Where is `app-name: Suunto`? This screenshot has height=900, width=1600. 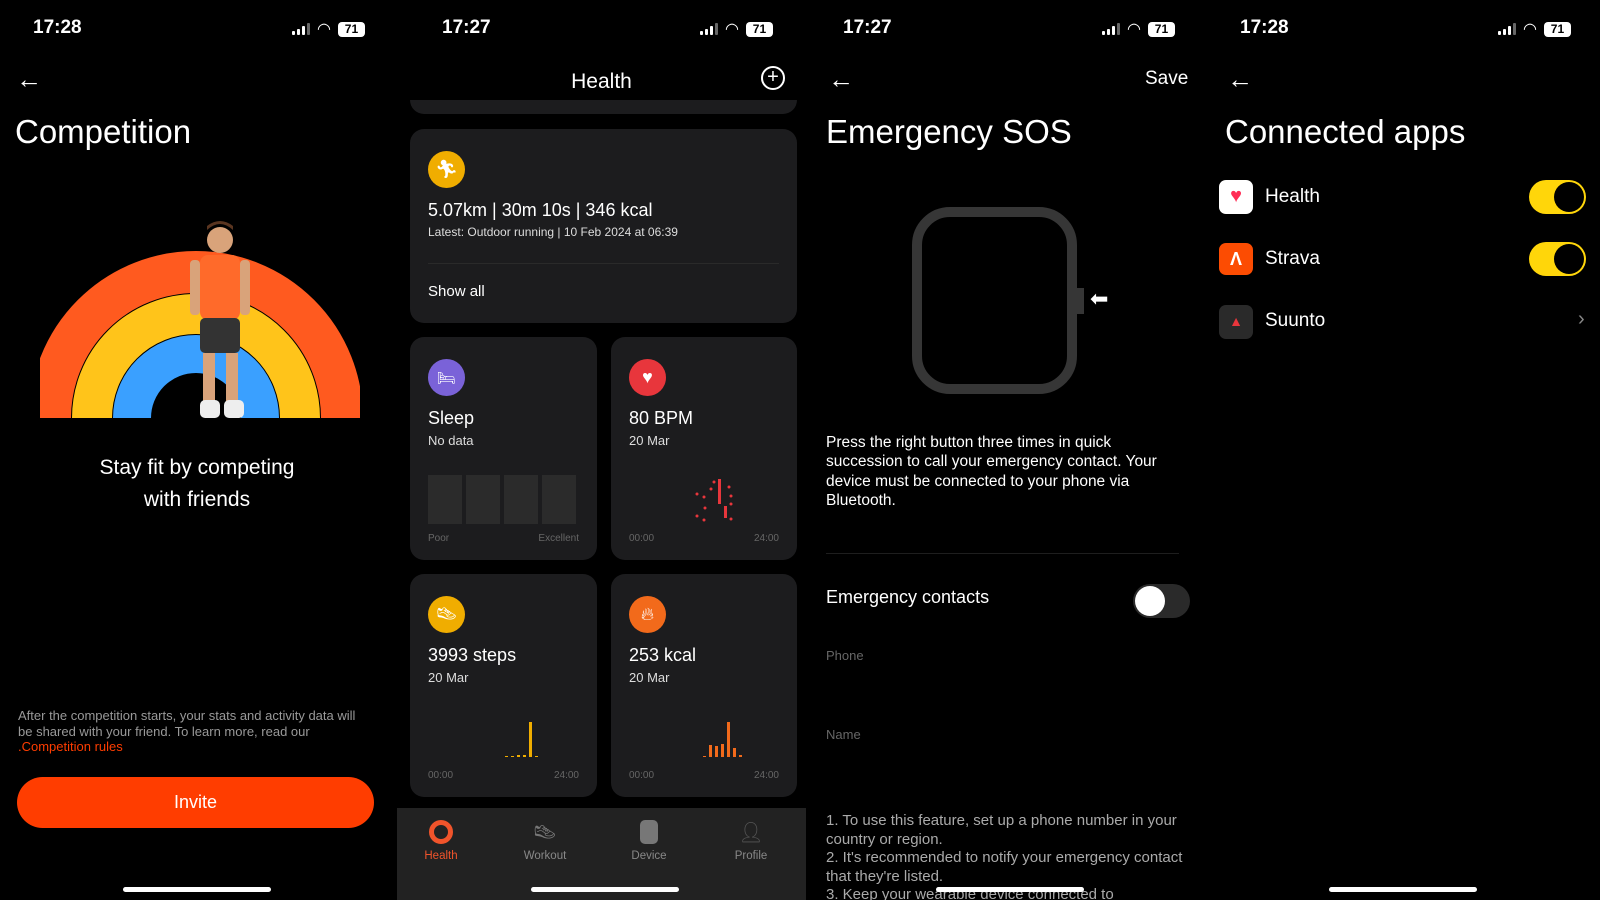
app-name: Suunto is located at coordinates (1295, 321).